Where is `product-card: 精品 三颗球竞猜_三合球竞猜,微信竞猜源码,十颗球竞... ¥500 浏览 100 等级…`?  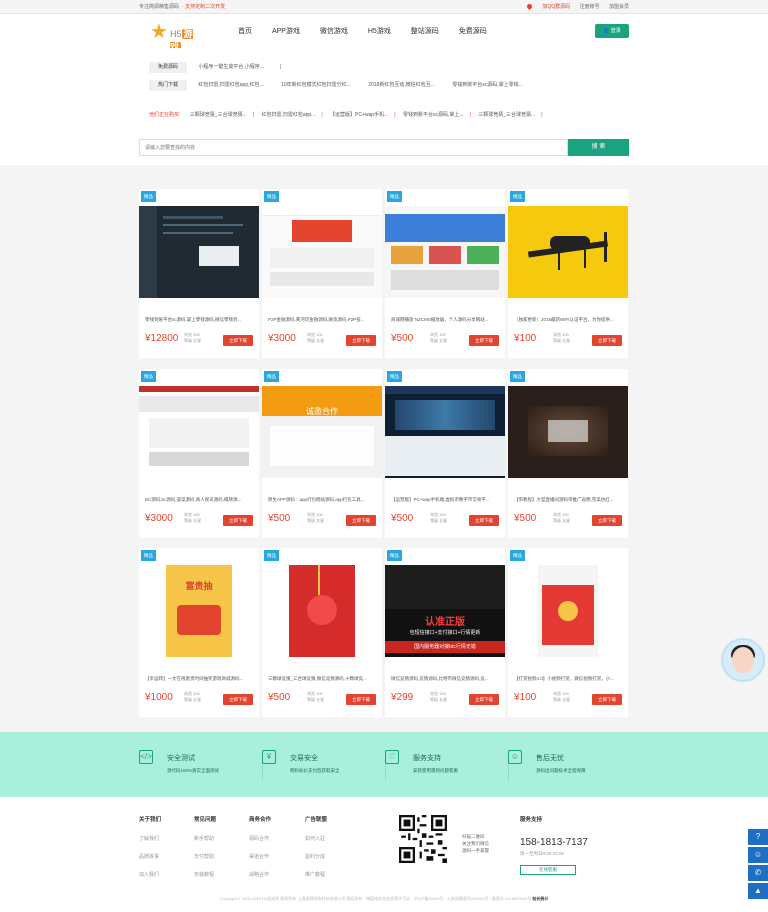 product-card: 精品 三颗球竞猜_三合球竞猜,微信竞猜源码,十颗球竞... ¥500 浏览 100 等级… is located at coordinates (322, 632).